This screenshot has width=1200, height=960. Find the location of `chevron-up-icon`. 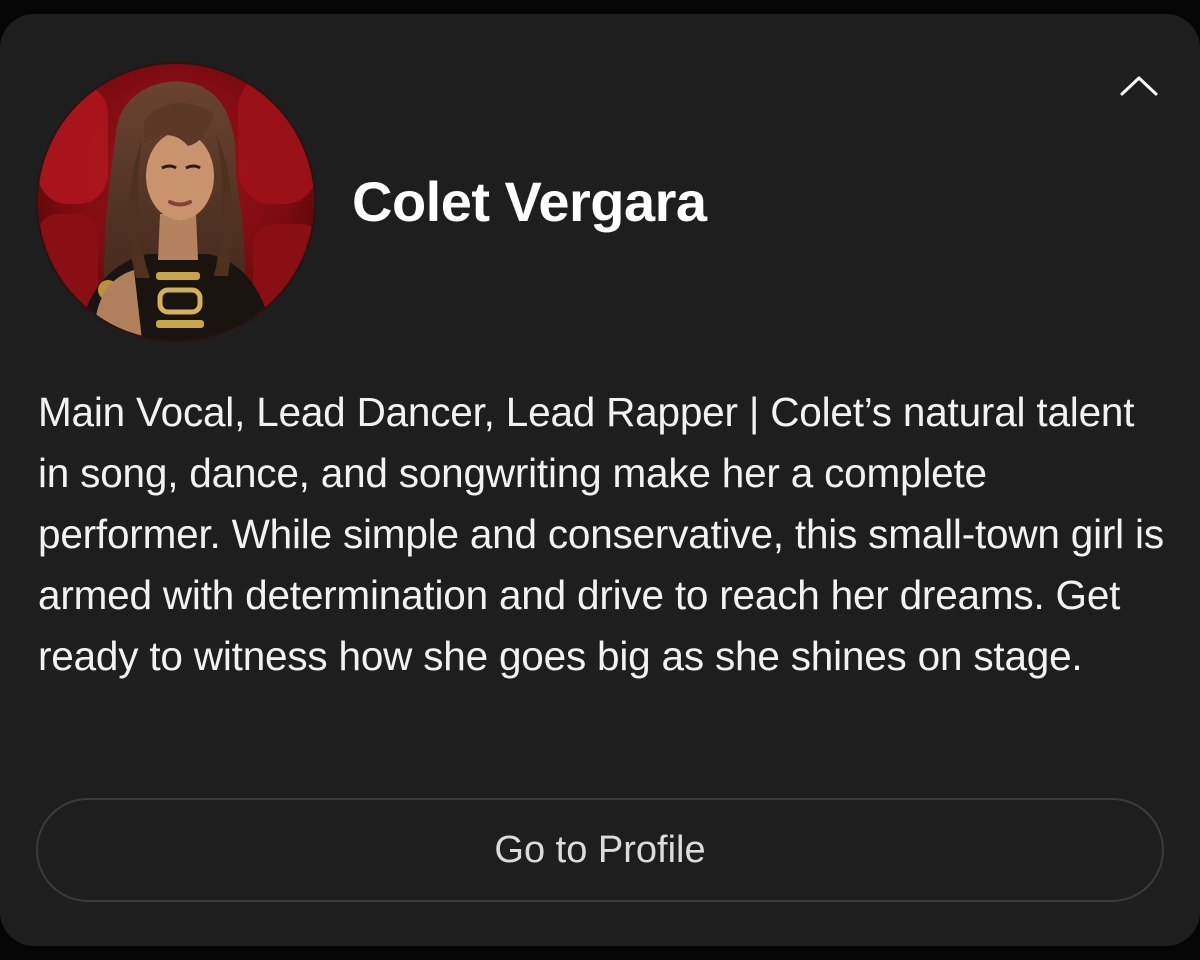

chevron-up-icon is located at coordinates (1139, 86).